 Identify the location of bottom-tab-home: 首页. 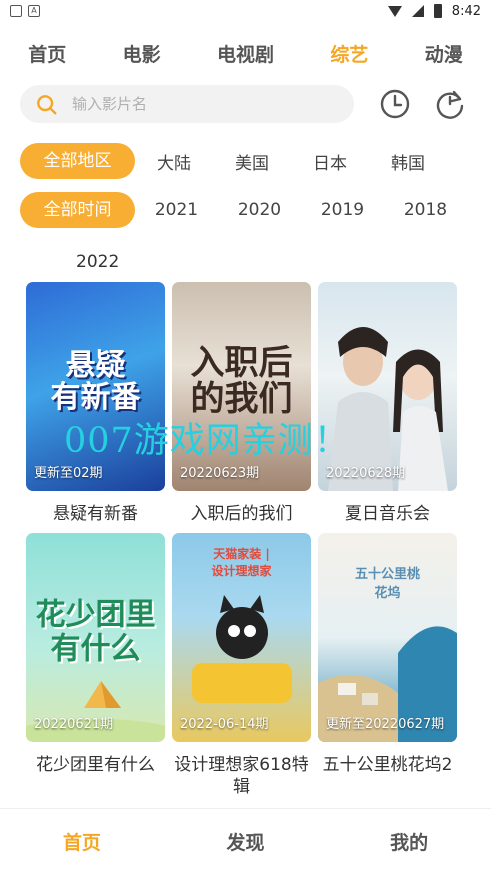
(82, 841).